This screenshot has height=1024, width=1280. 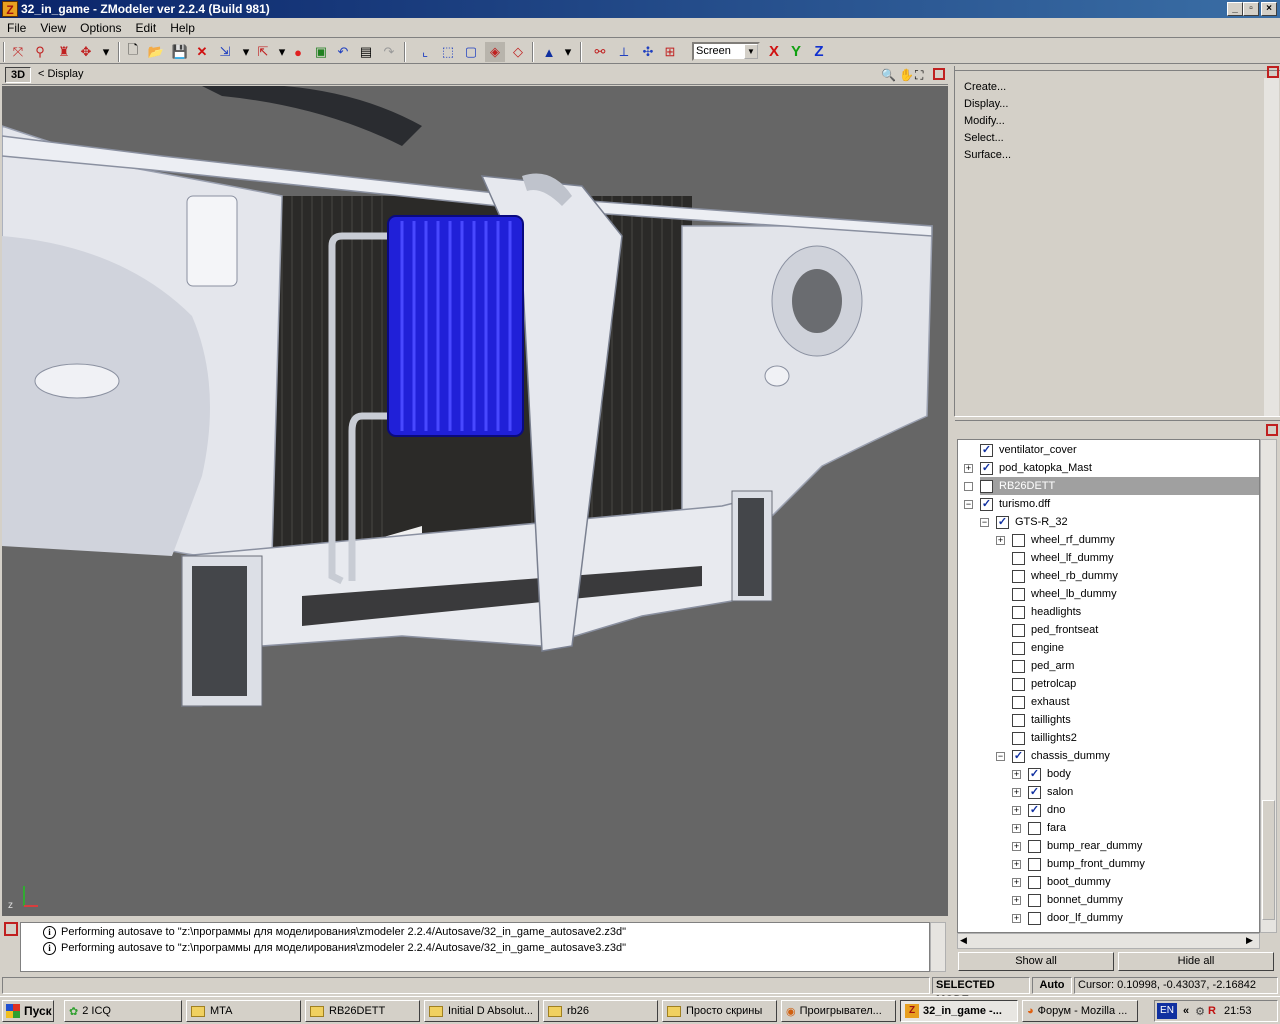 What do you see at coordinates (549, 52) in the screenshot?
I see `triangle-icon: ▲` at bounding box center [549, 52].